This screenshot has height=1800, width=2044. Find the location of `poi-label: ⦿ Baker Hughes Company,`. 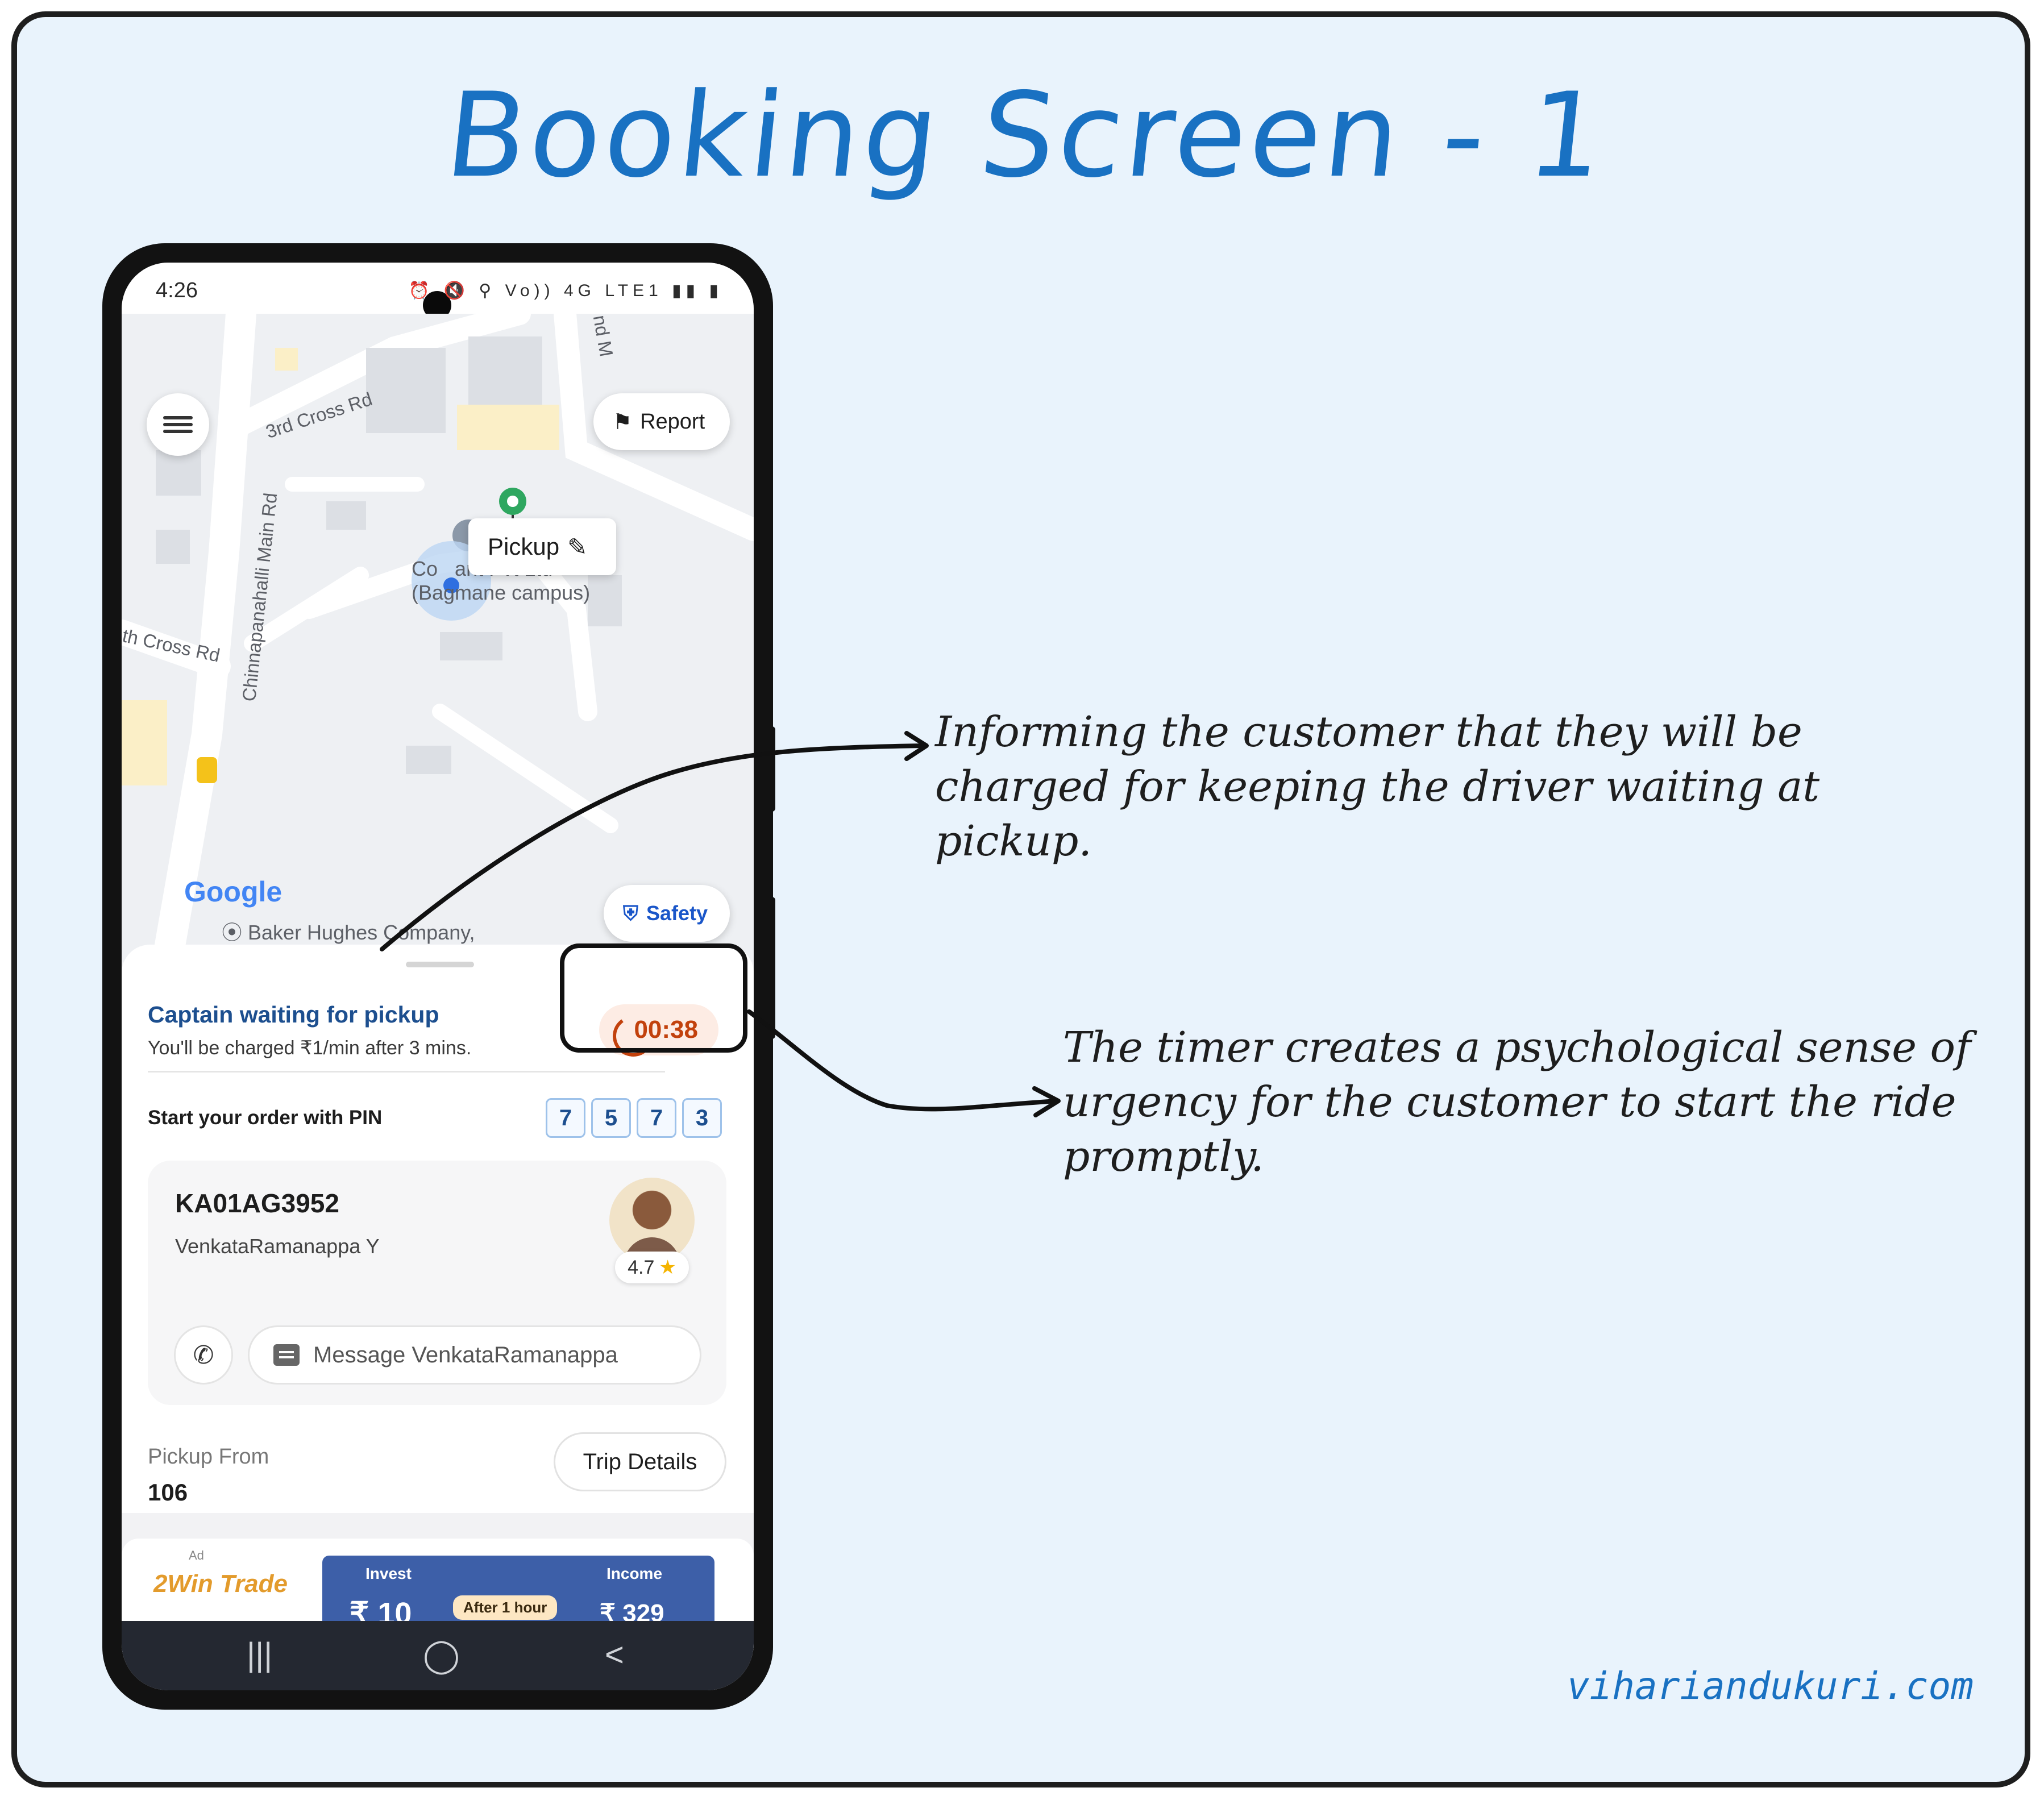

poi-label: ⦿ Baker Hughes Company, is located at coordinates (348, 932).